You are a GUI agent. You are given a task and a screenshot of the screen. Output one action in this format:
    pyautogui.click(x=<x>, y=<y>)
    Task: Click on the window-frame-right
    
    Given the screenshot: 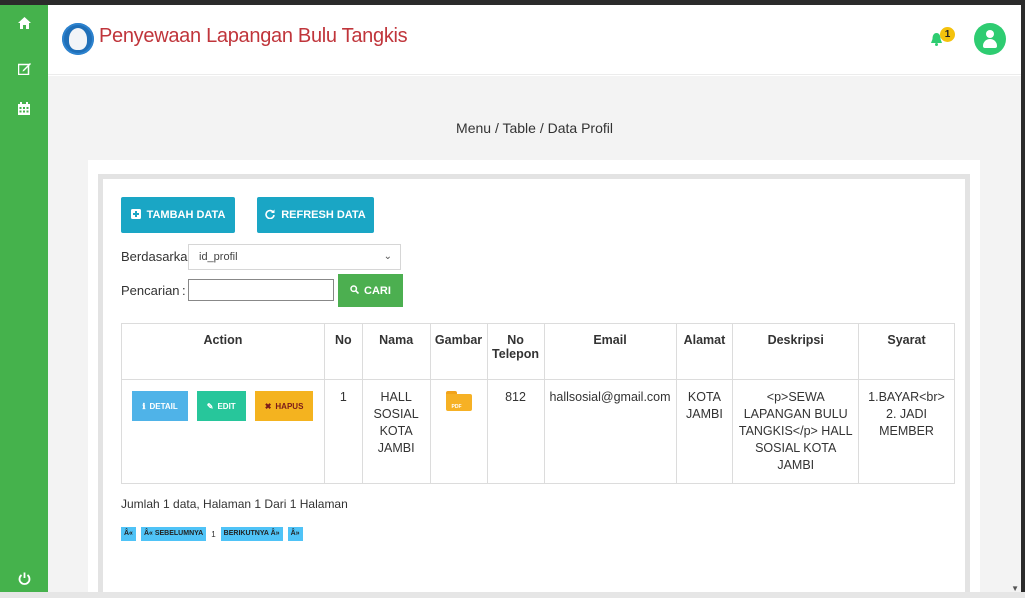 What is the action you would take?
    pyautogui.click(x=1023, y=299)
    